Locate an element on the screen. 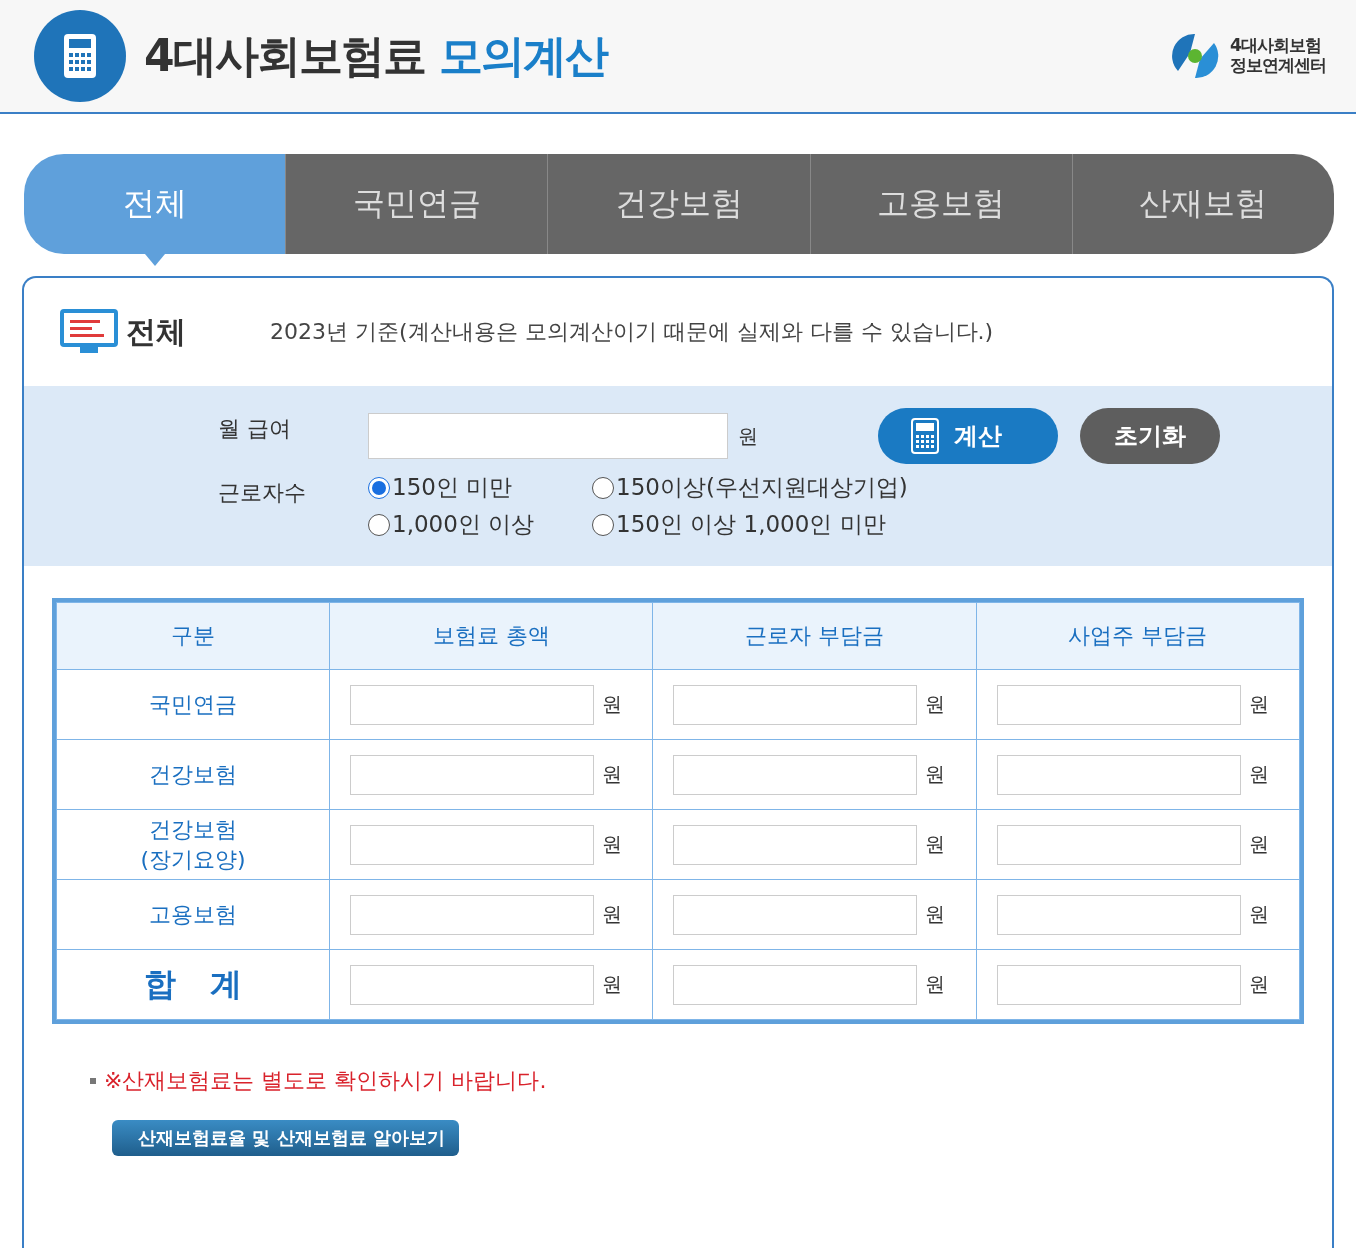  category-tab: 국민연금 is located at coordinates (416, 204).